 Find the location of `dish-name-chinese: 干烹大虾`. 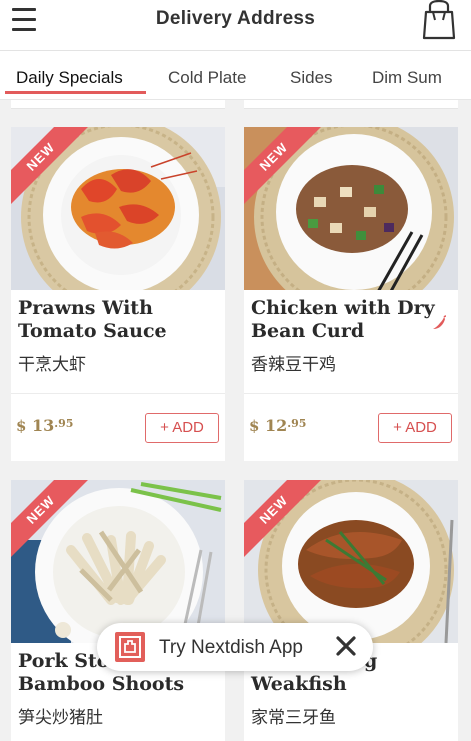

dish-name-chinese: 干烹大虾 is located at coordinates (52, 364).